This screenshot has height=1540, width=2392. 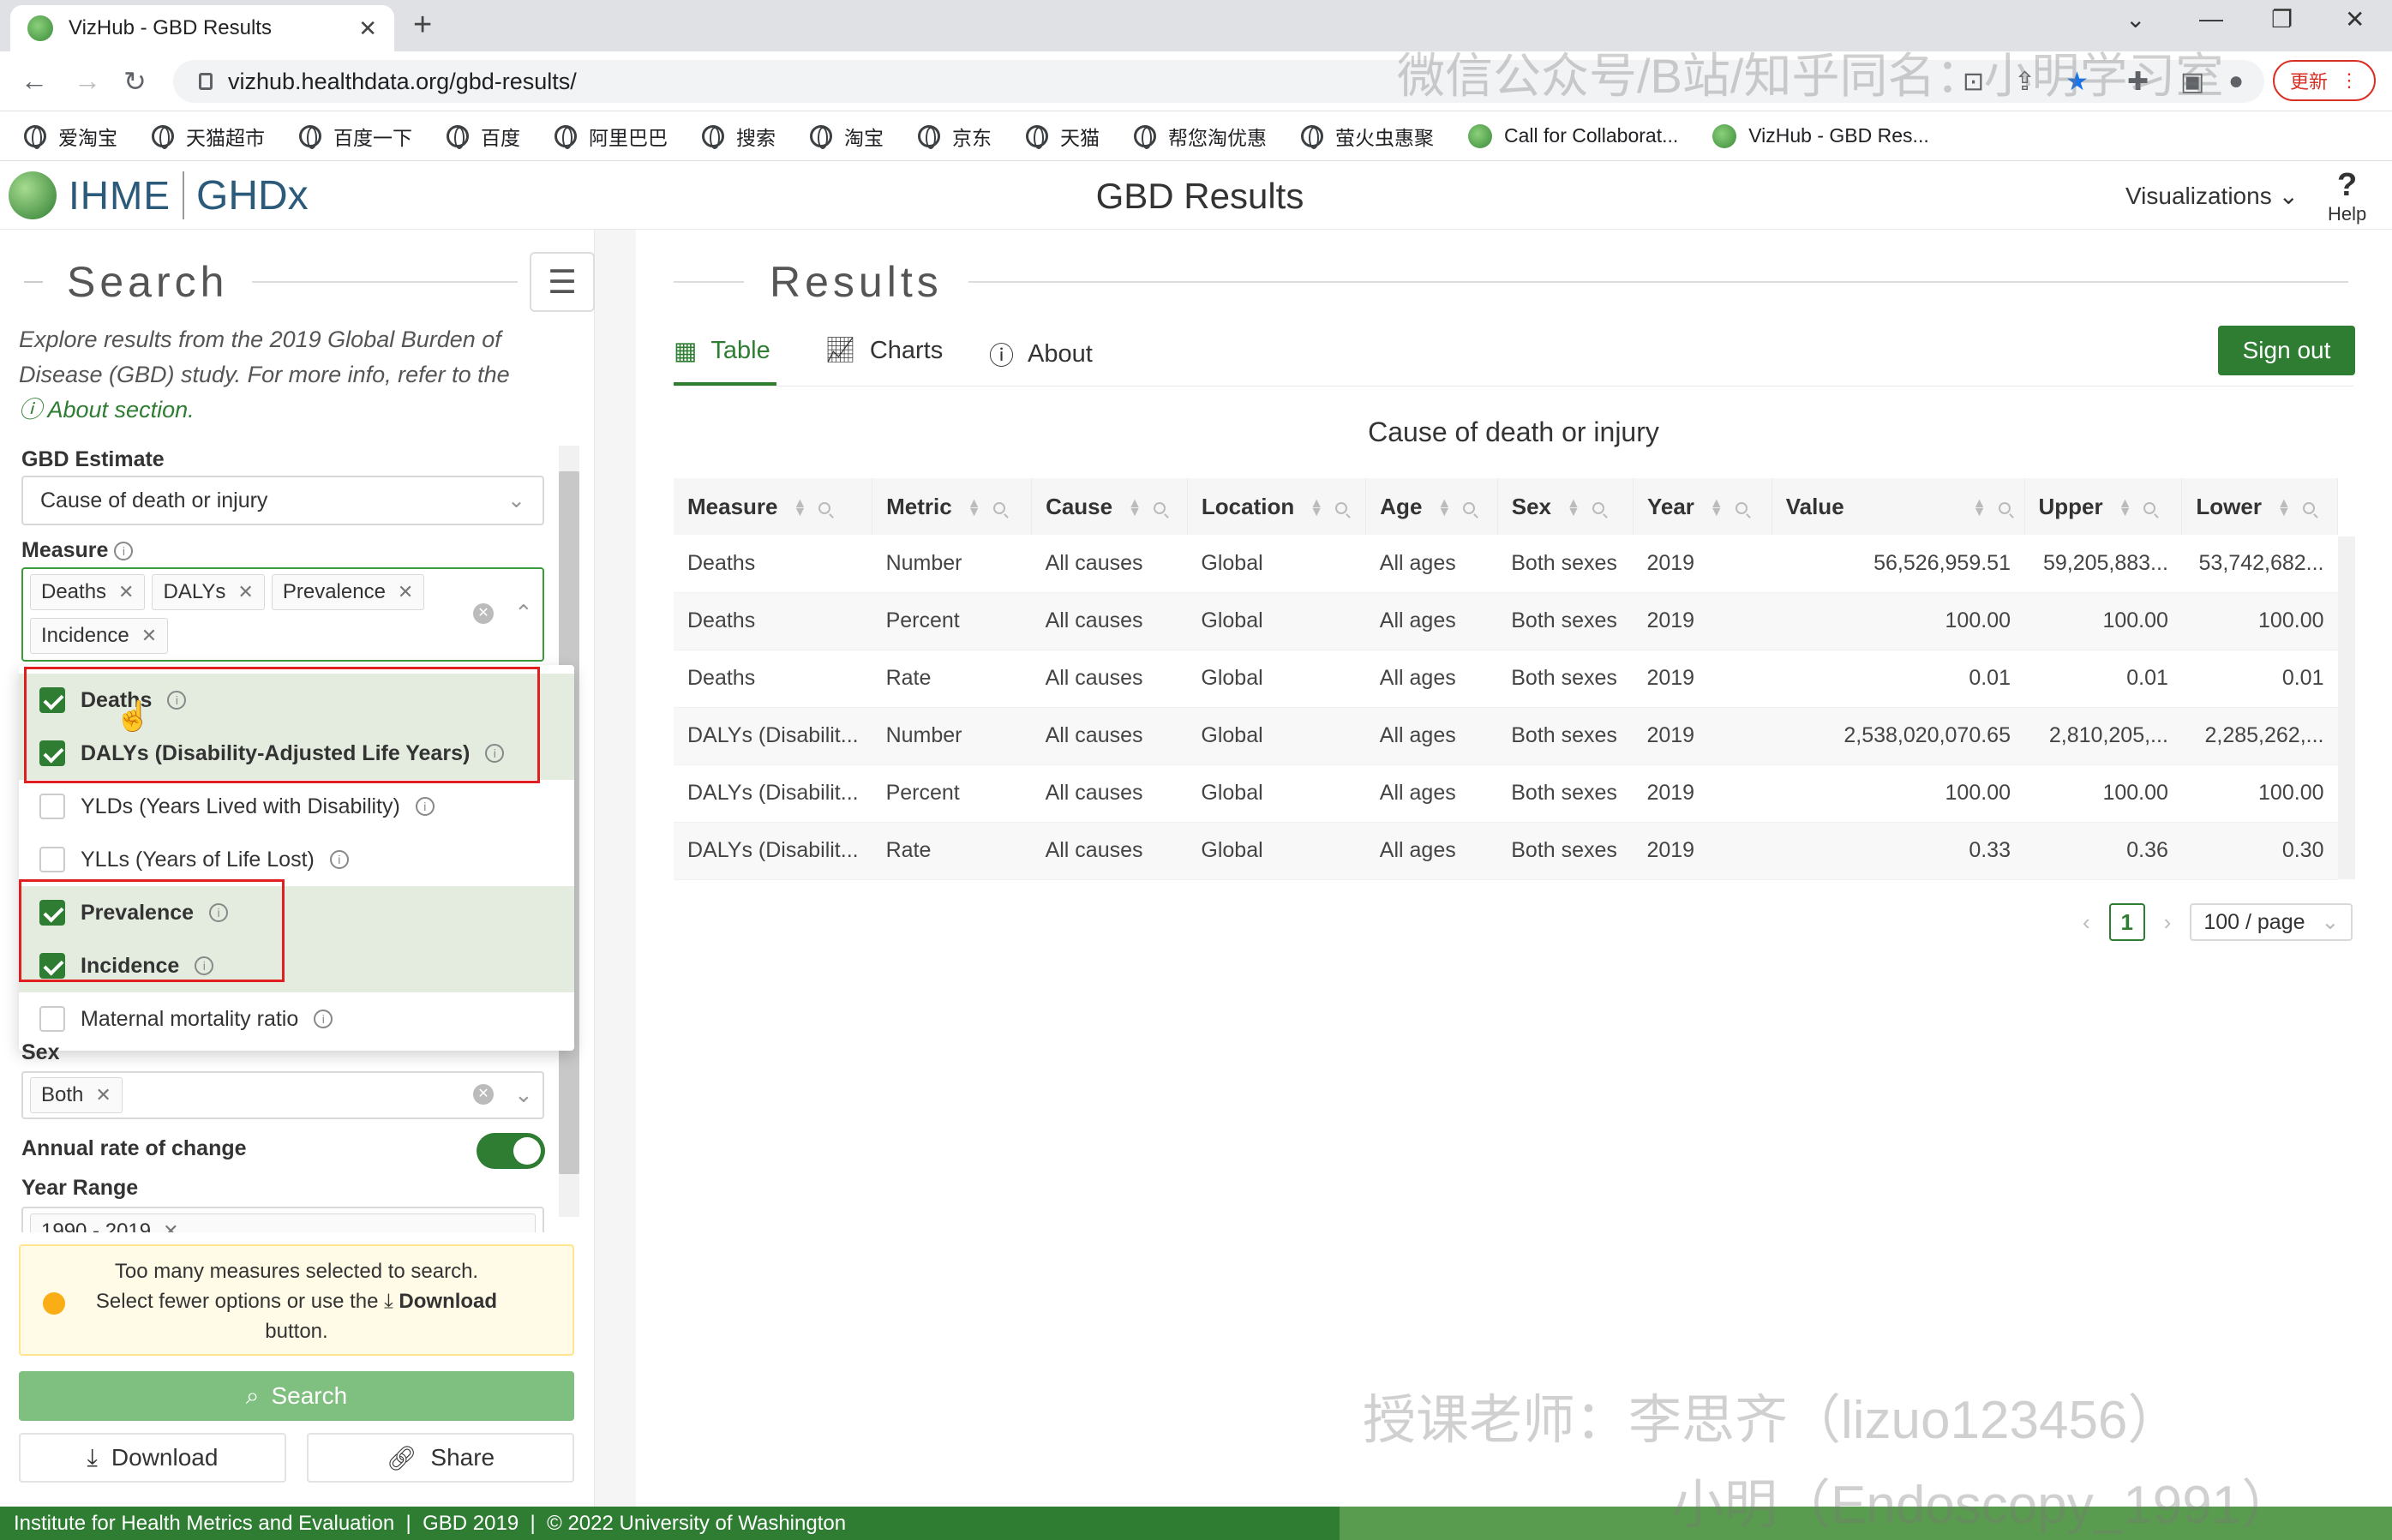 I want to click on bookmark-label: 天猫超市, so click(x=226, y=137).